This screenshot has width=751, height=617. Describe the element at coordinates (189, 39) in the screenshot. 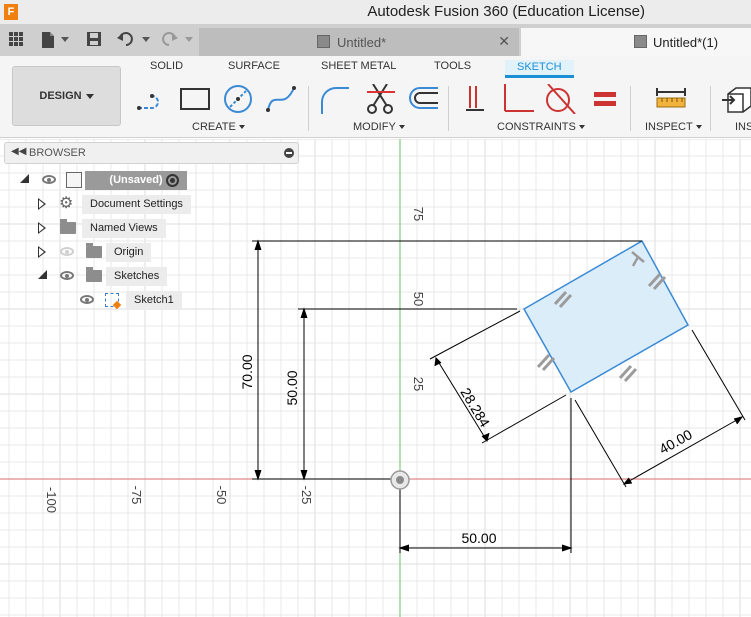

I see `redo-caret-icon` at that location.